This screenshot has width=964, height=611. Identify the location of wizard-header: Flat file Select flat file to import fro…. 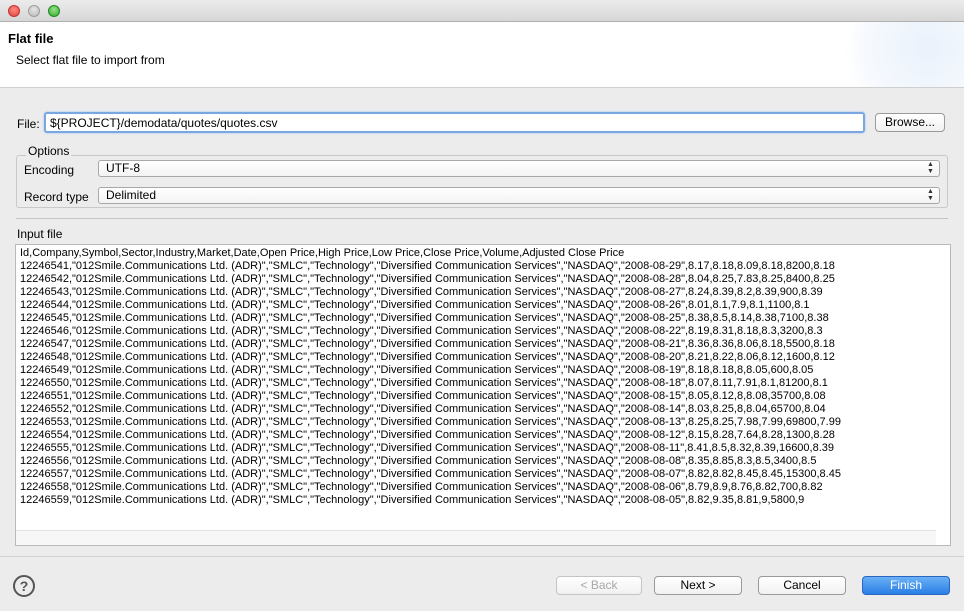
(482, 55).